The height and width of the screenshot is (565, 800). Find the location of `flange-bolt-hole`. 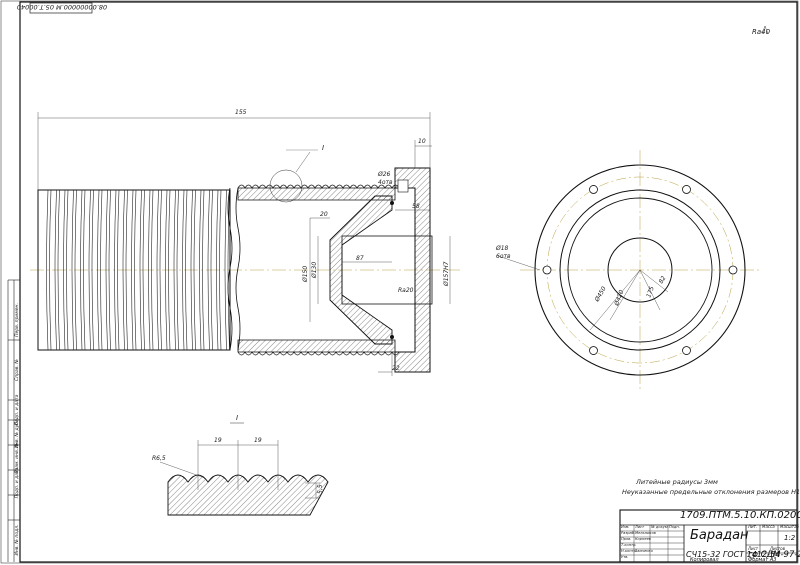

flange-bolt-hole is located at coordinates (403, 186).